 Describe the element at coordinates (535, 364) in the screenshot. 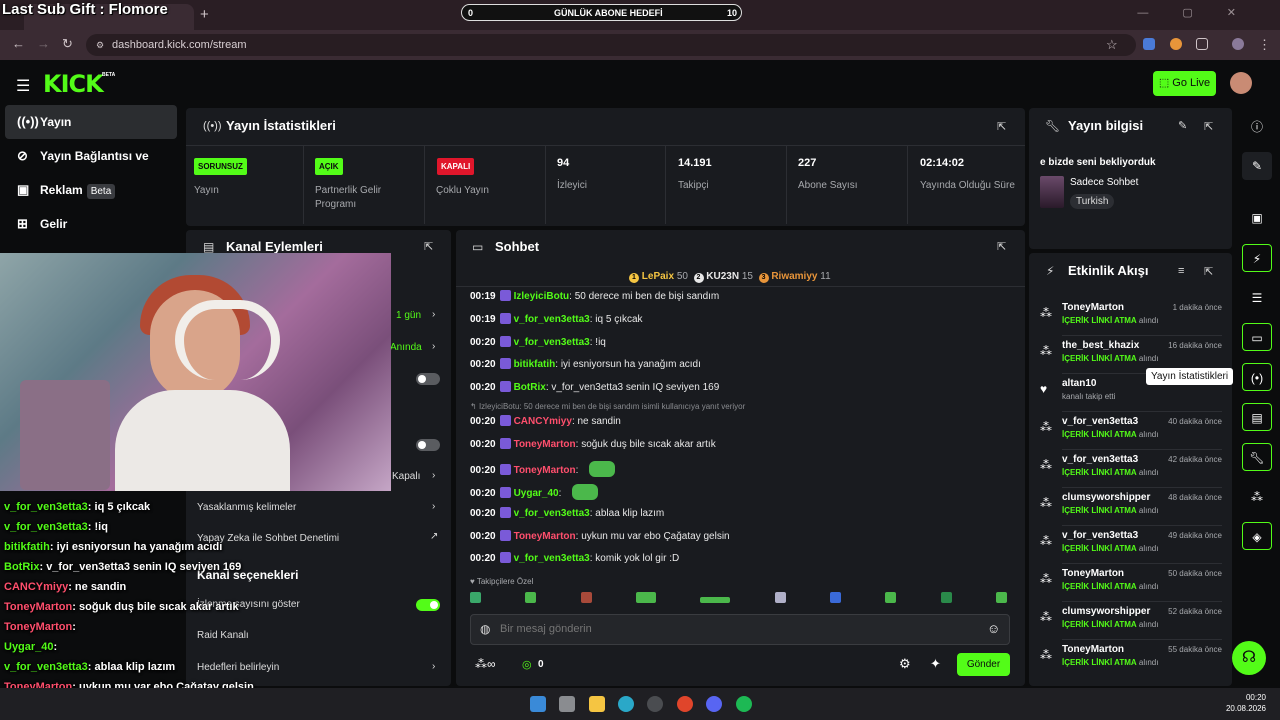

I see `message-username: bitikfatih` at that location.